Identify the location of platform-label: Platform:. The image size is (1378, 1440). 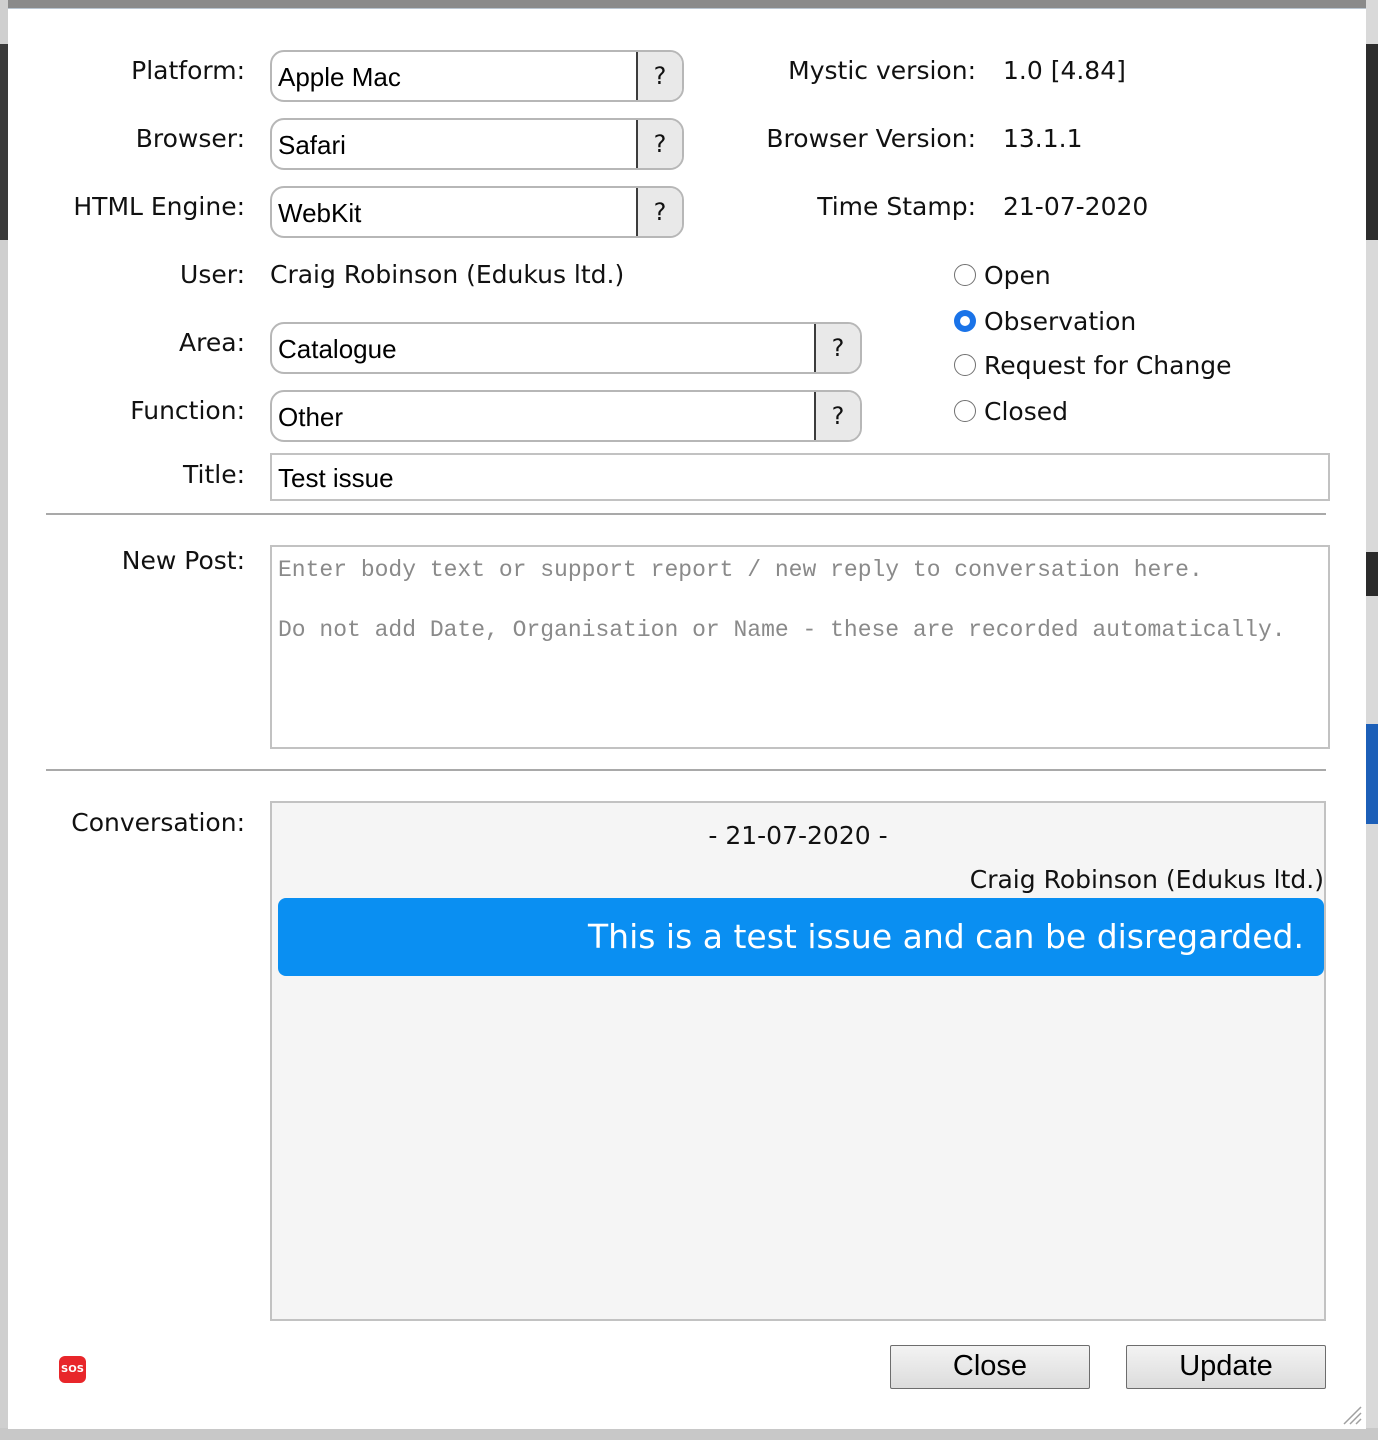
(188, 70).